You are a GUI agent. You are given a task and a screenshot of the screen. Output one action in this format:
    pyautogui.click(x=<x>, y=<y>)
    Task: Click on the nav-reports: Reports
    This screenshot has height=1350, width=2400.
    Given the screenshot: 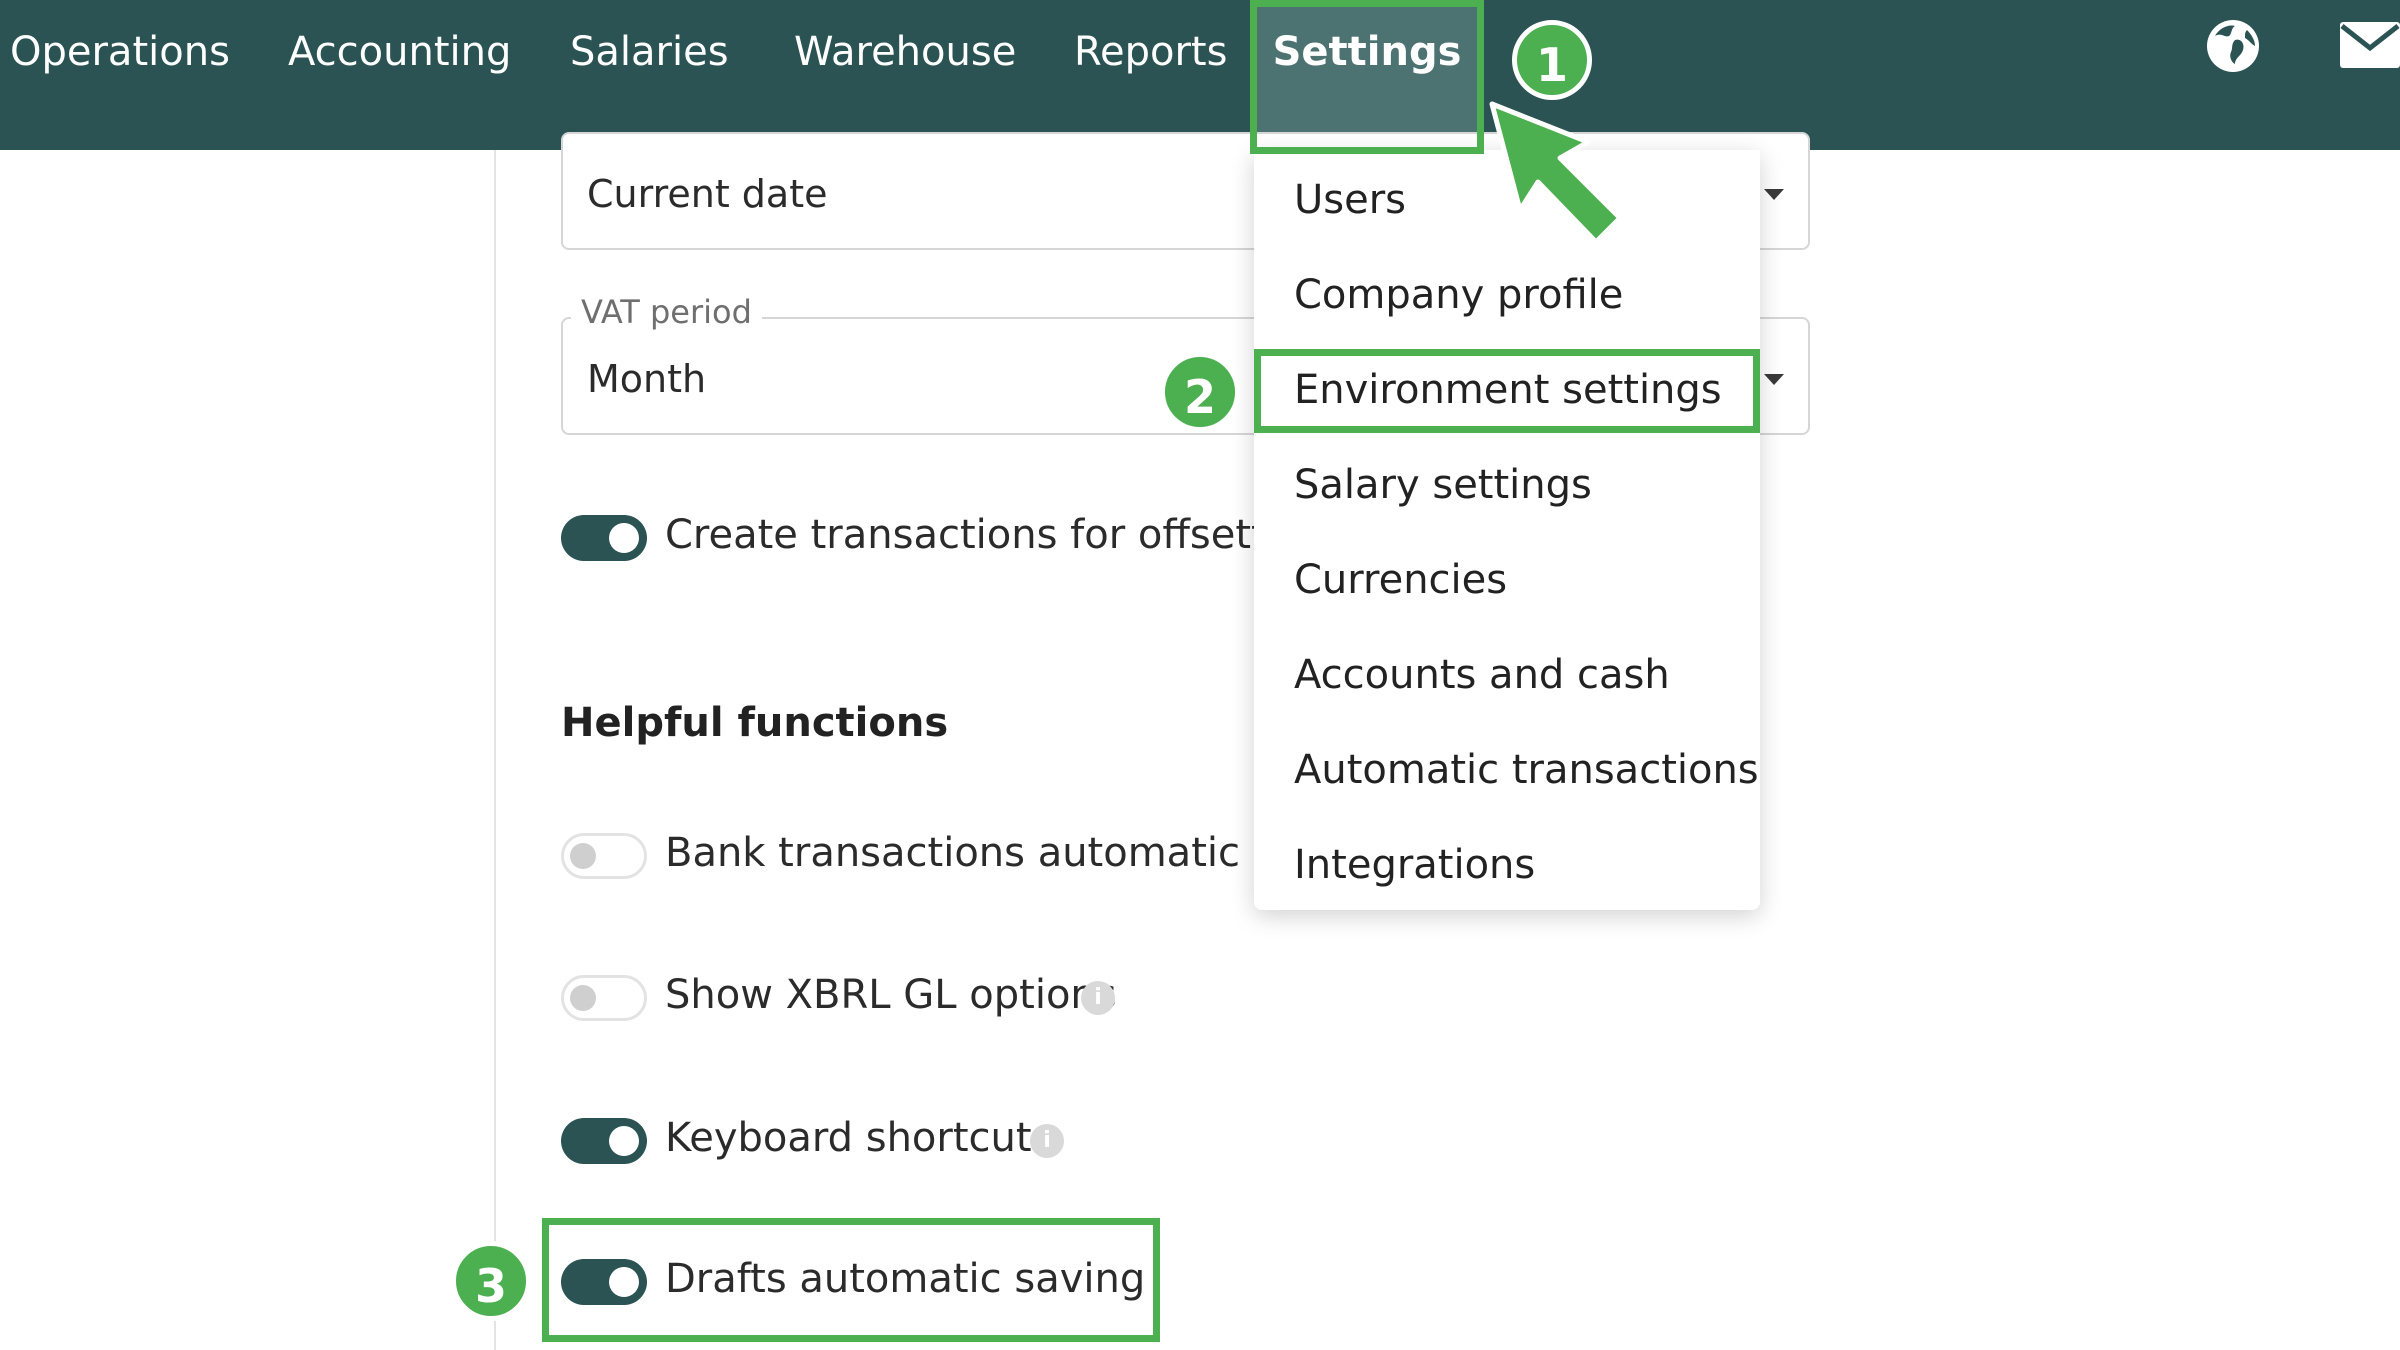 What is the action you would take?
    pyautogui.click(x=1150, y=52)
    